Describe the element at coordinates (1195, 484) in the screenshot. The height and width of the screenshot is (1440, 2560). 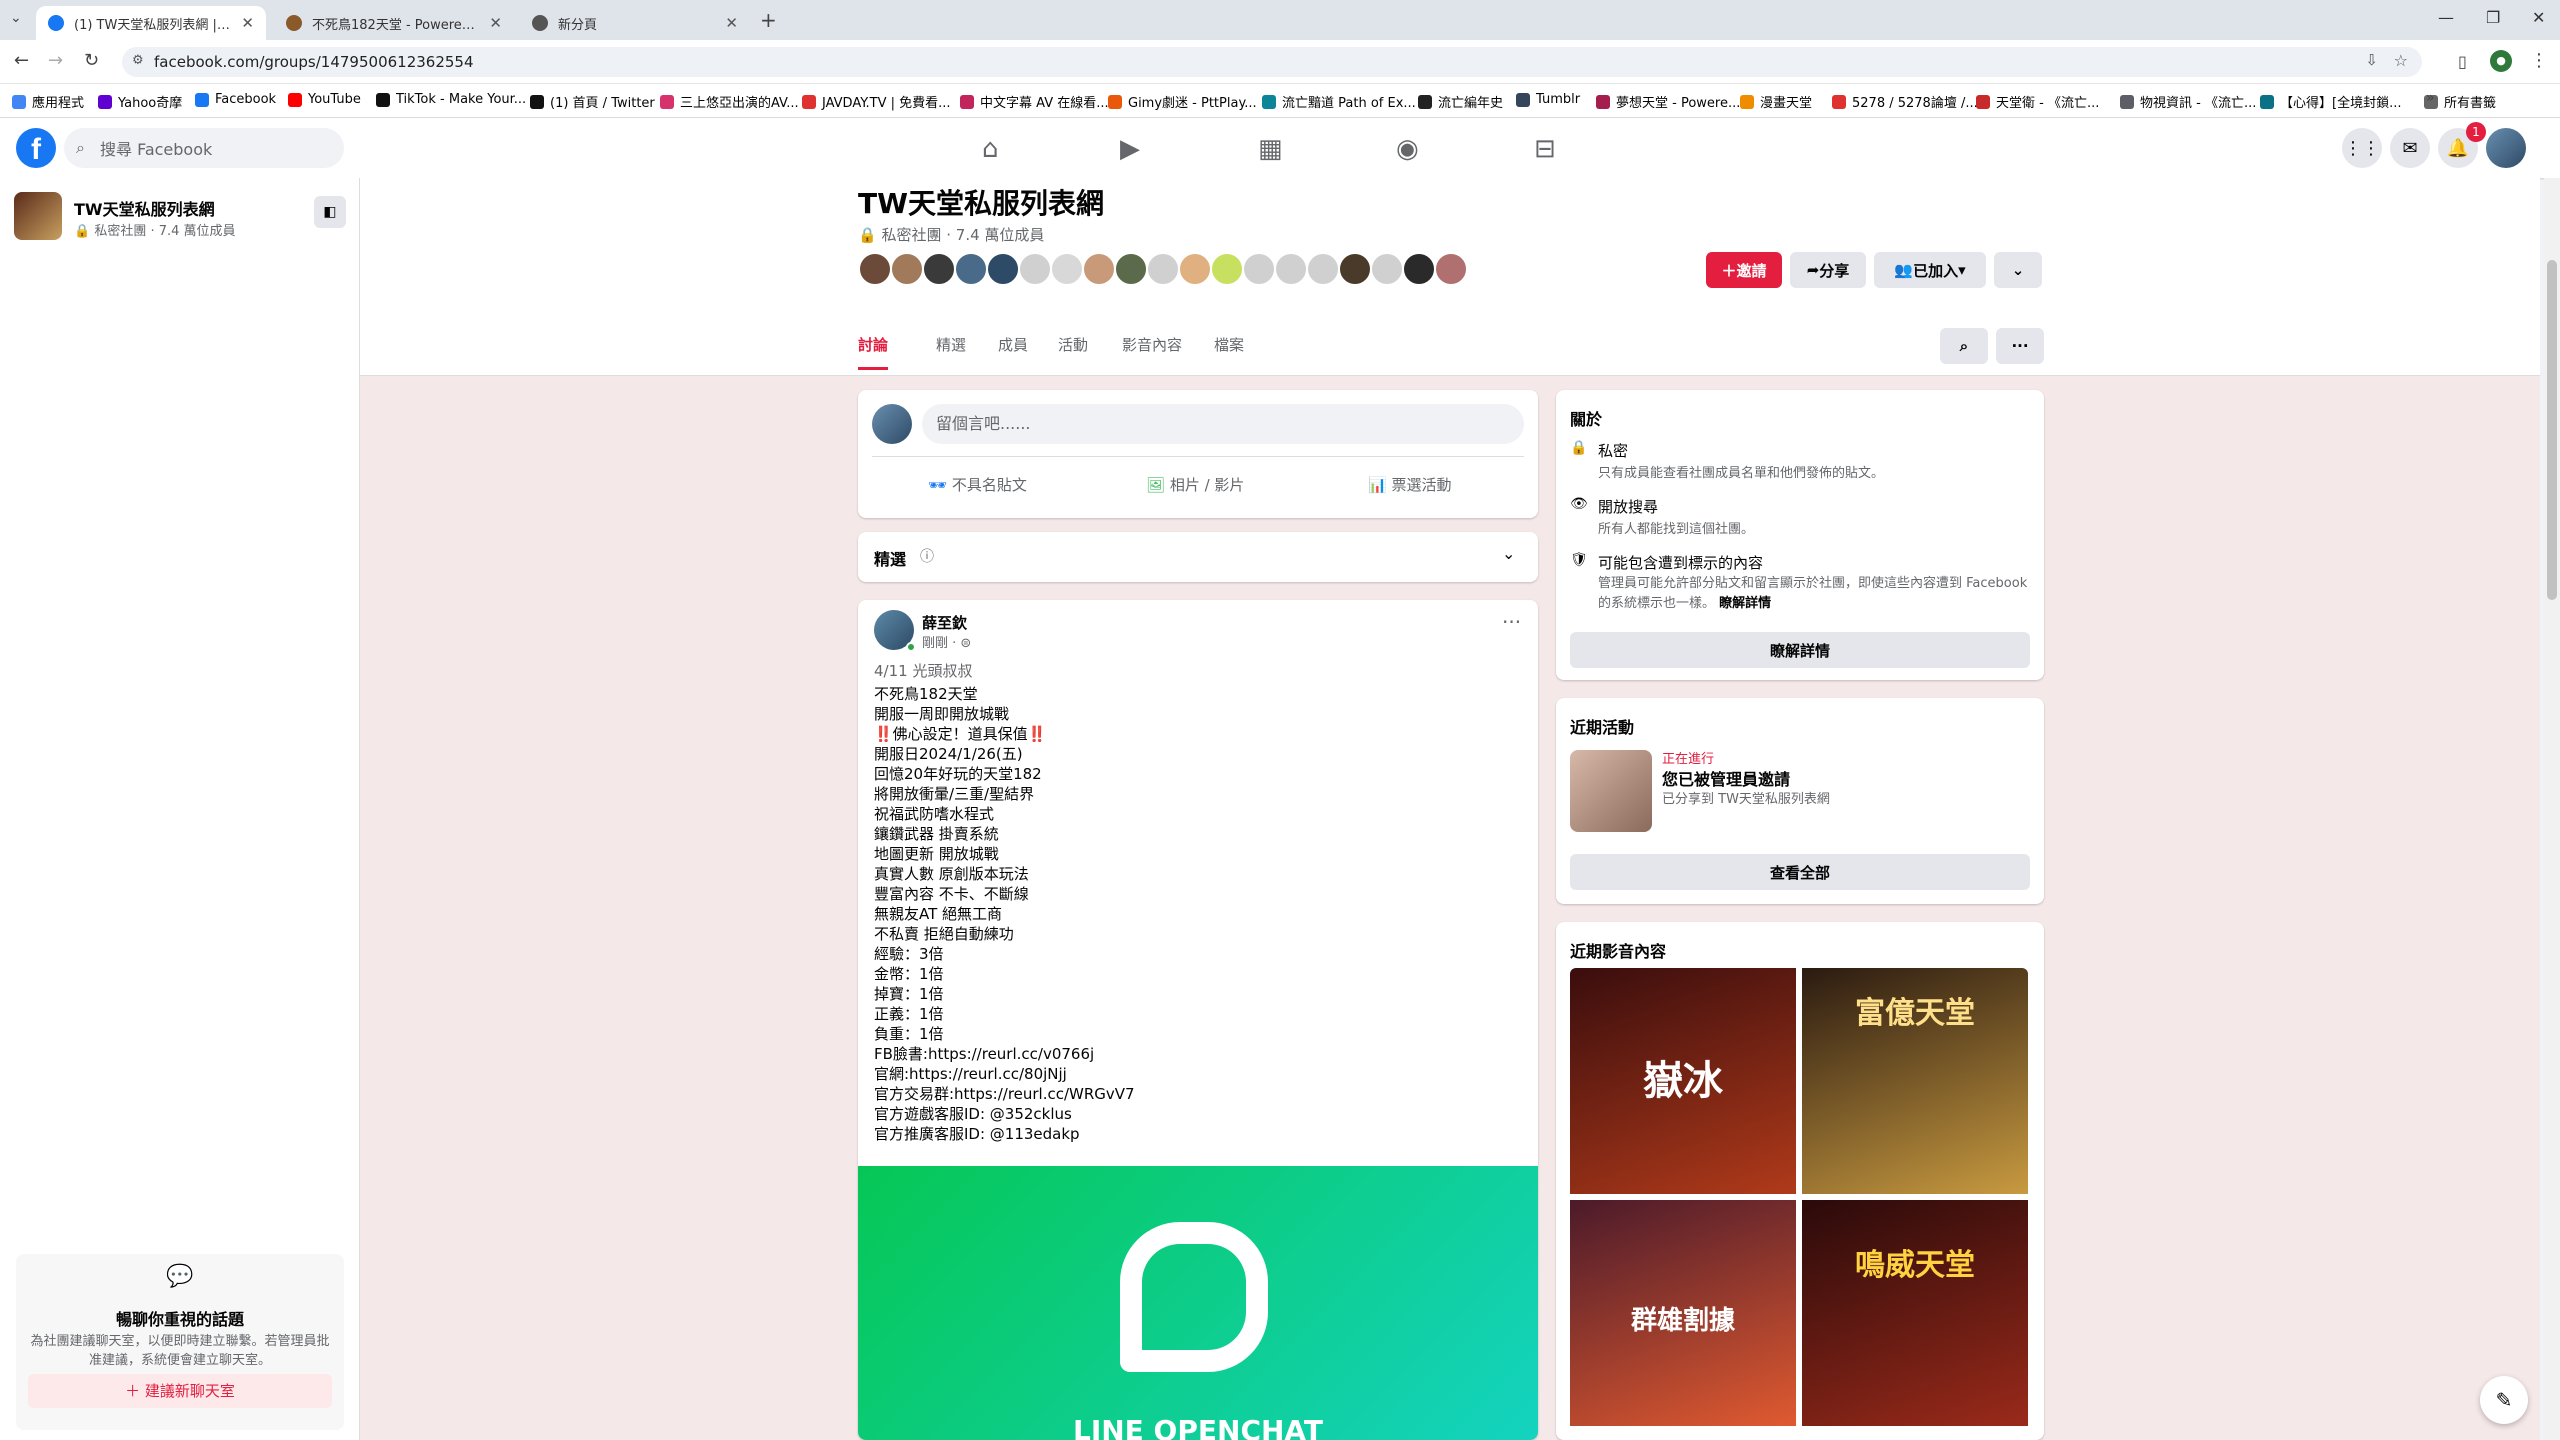
I see `photo-video-button: 🖼 相片 / 影片` at that location.